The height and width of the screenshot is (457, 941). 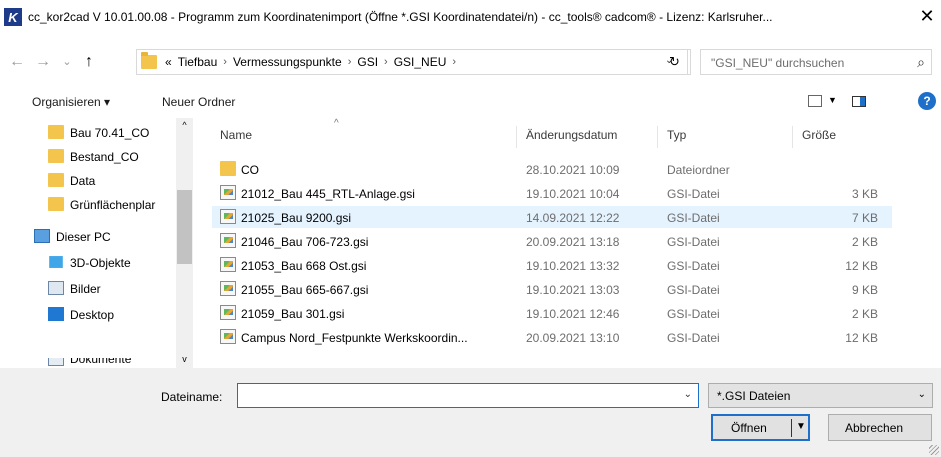 I want to click on pictures-icon, so click(x=56, y=288).